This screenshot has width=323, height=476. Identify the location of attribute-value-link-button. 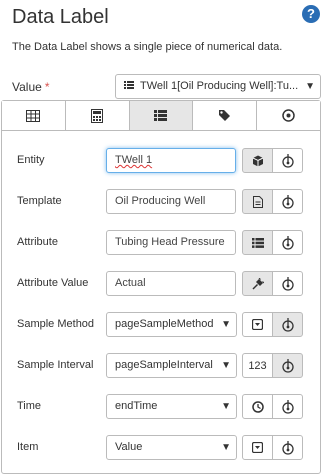
(287, 283).